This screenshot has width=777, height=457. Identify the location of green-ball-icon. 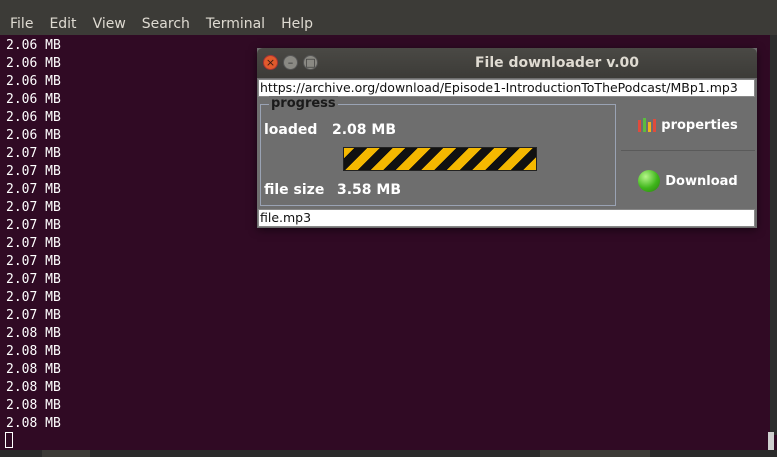
(649, 181).